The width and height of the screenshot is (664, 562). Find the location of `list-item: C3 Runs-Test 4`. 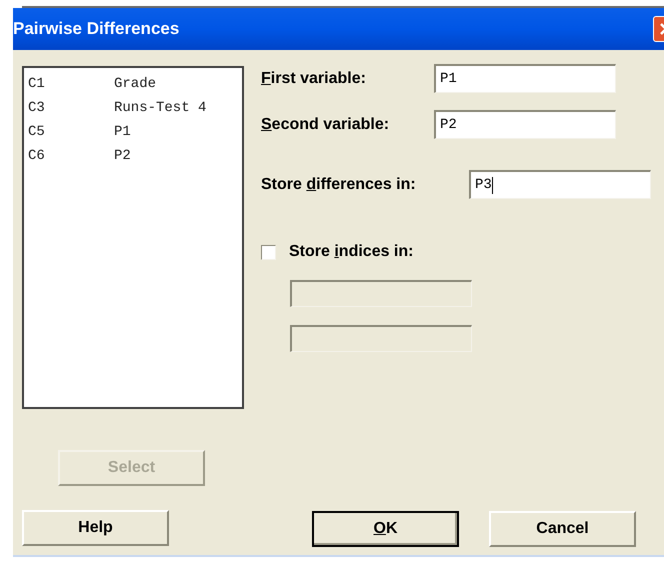

list-item: C3 Runs-Test 4 is located at coordinates (135, 108).